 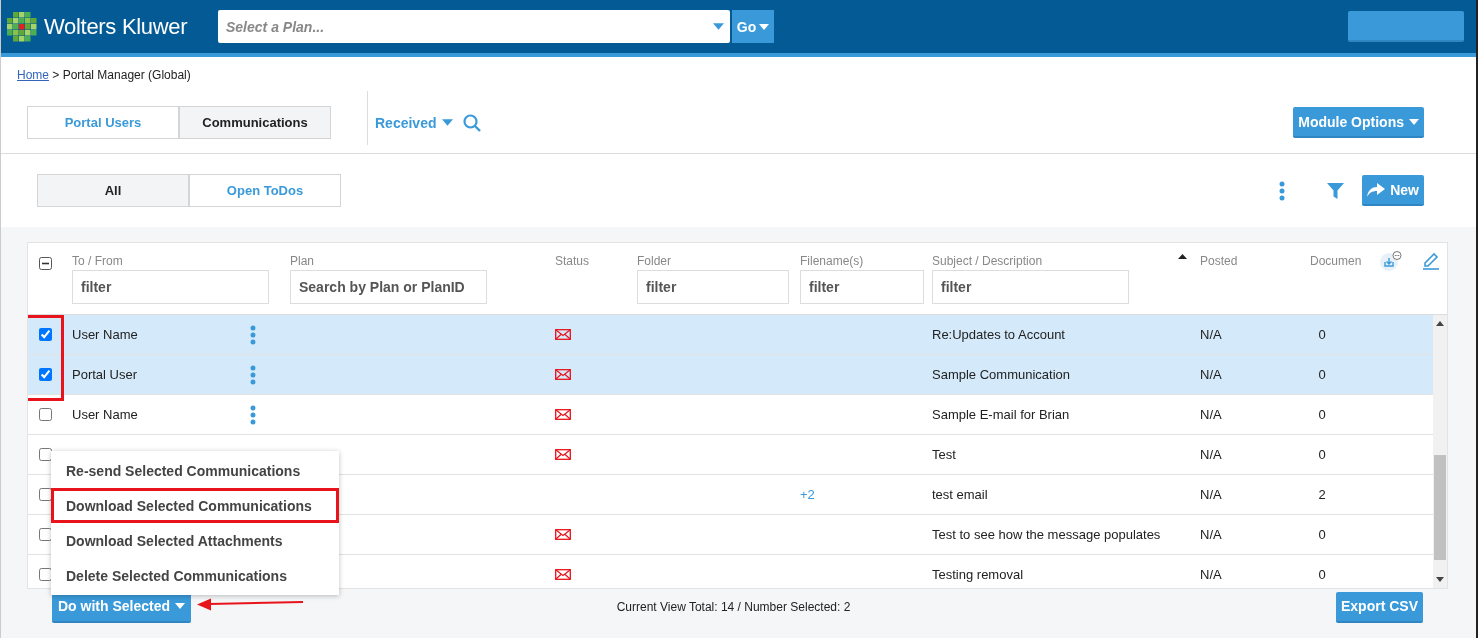 I want to click on select-all-checkbox, so click(x=45, y=263).